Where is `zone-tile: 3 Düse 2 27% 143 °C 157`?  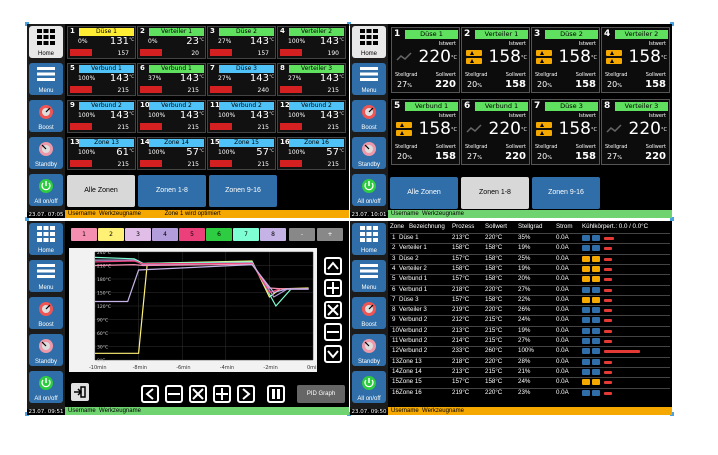
zone-tile: 3 Düse 2 27% 143 °C 157 is located at coordinates (241, 42).